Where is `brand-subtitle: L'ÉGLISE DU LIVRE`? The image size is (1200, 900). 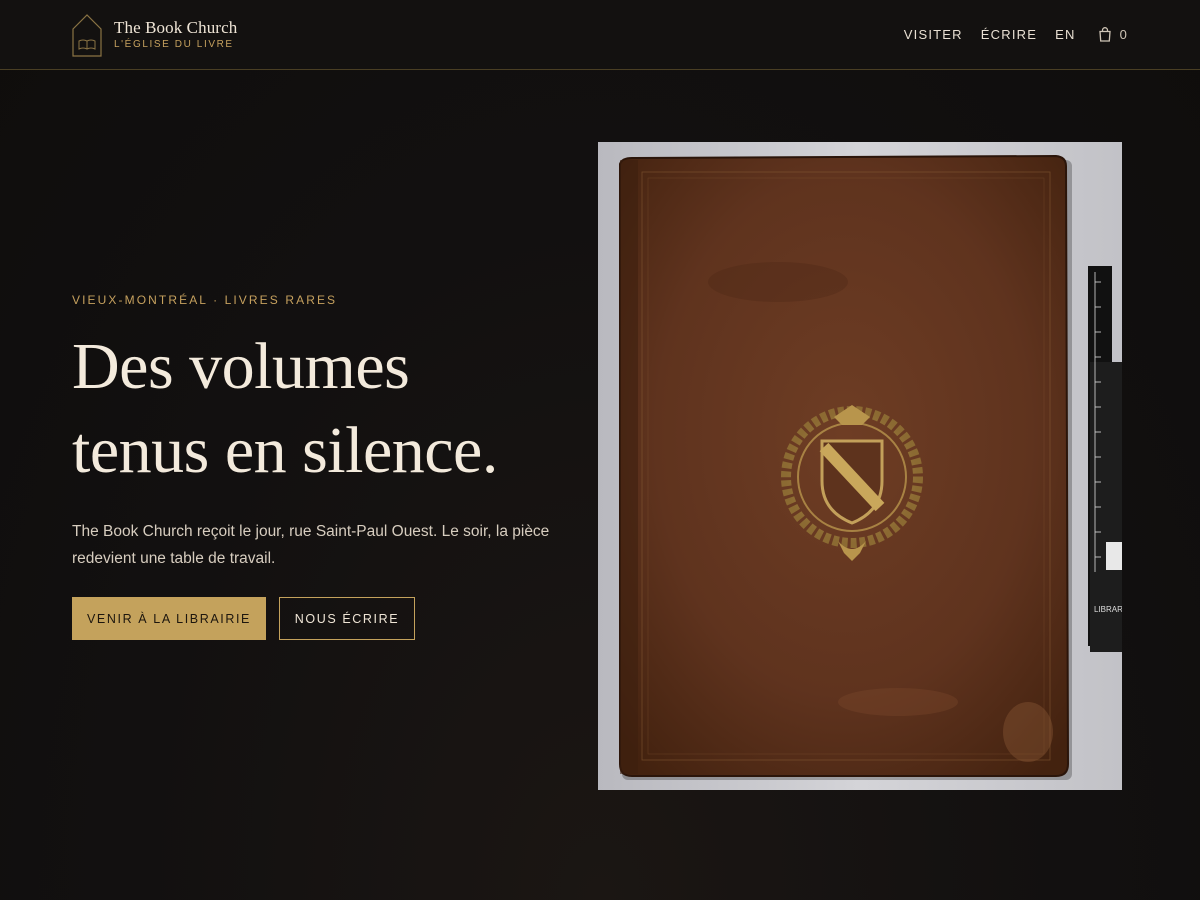
brand-subtitle: L'ÉGLISE DU LIVRE is located at coordinates (174, 44).